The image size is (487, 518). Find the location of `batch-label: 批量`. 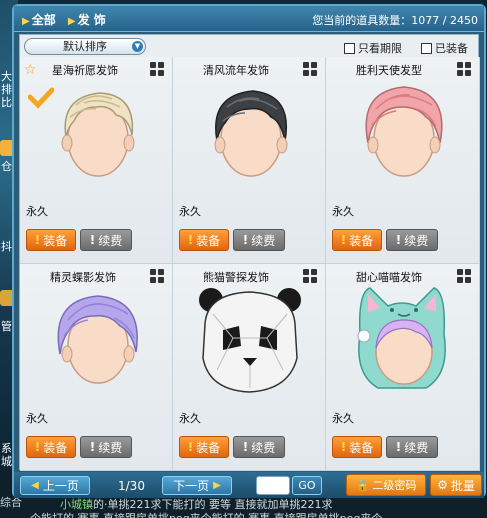

batch-label: 批量 is located at coordinates (462, 485).